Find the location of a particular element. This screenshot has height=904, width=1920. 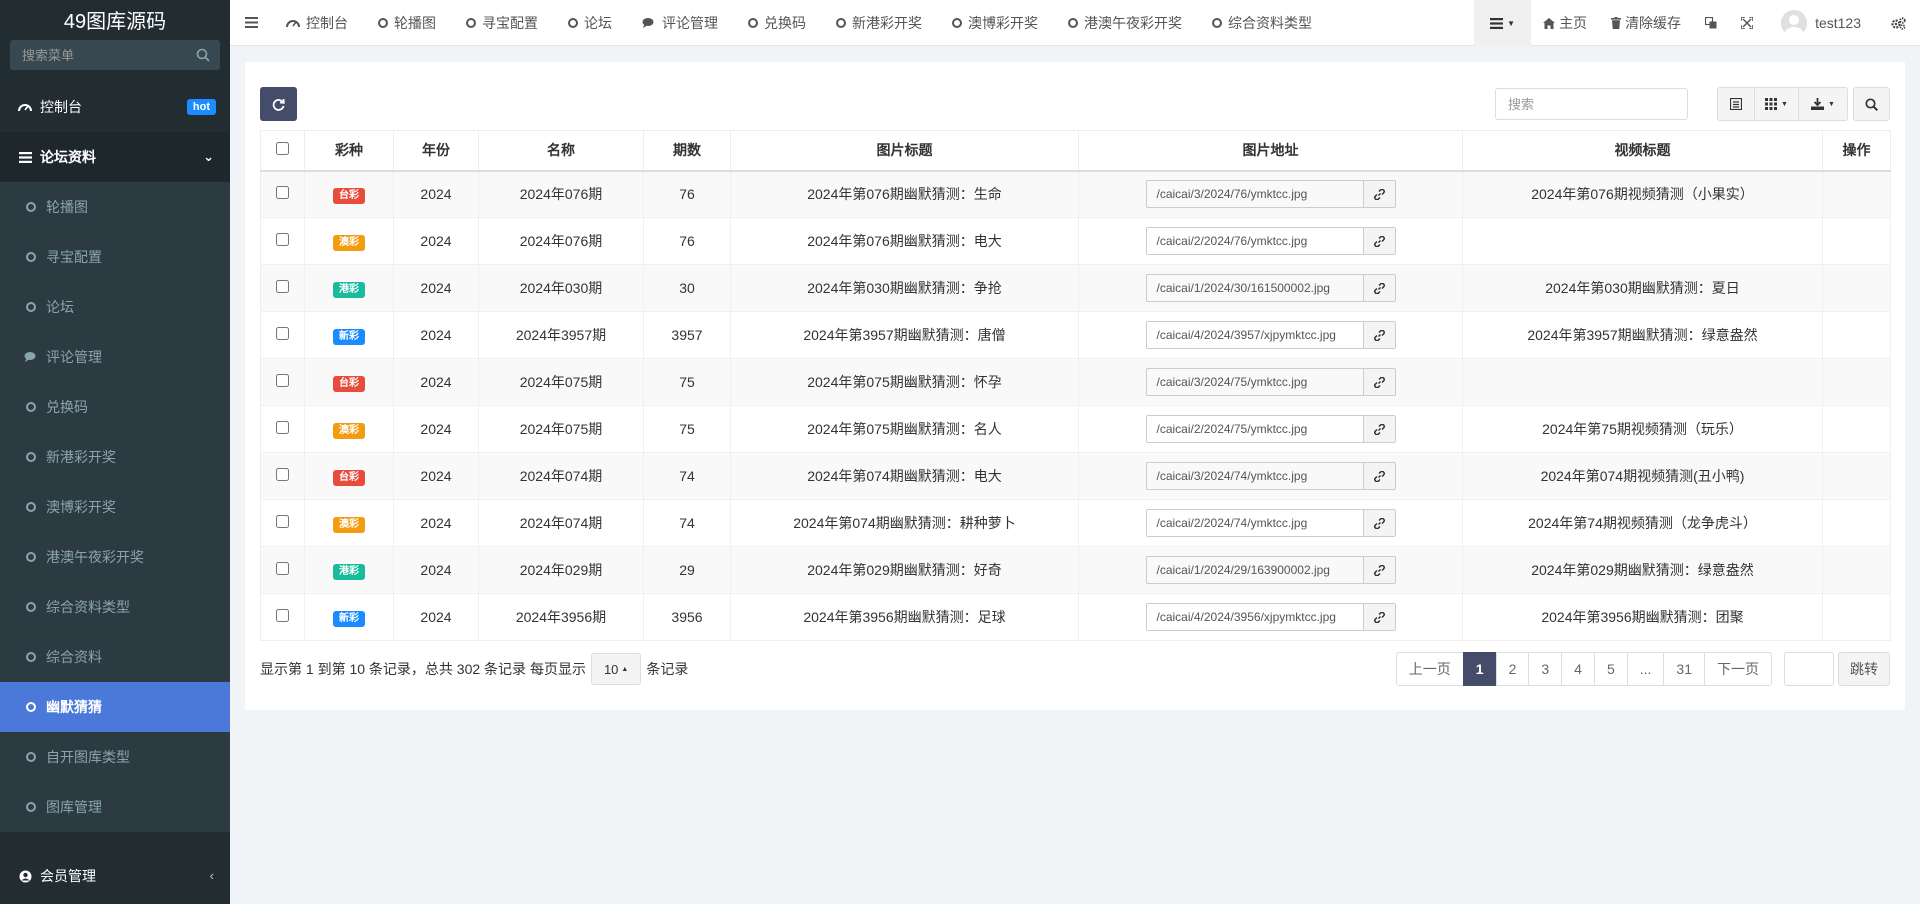

image-url-field: /caicai/2/2024/76/ymktcc.jpg is located at coordinates (1254, 241).